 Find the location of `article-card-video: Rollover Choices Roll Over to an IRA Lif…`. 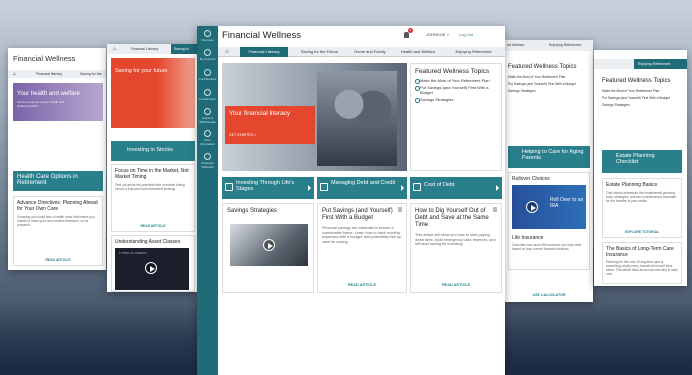

article-card-video: Rollover Choices Roll Over to an IRA Lif… is located at coordinates (549, 221).